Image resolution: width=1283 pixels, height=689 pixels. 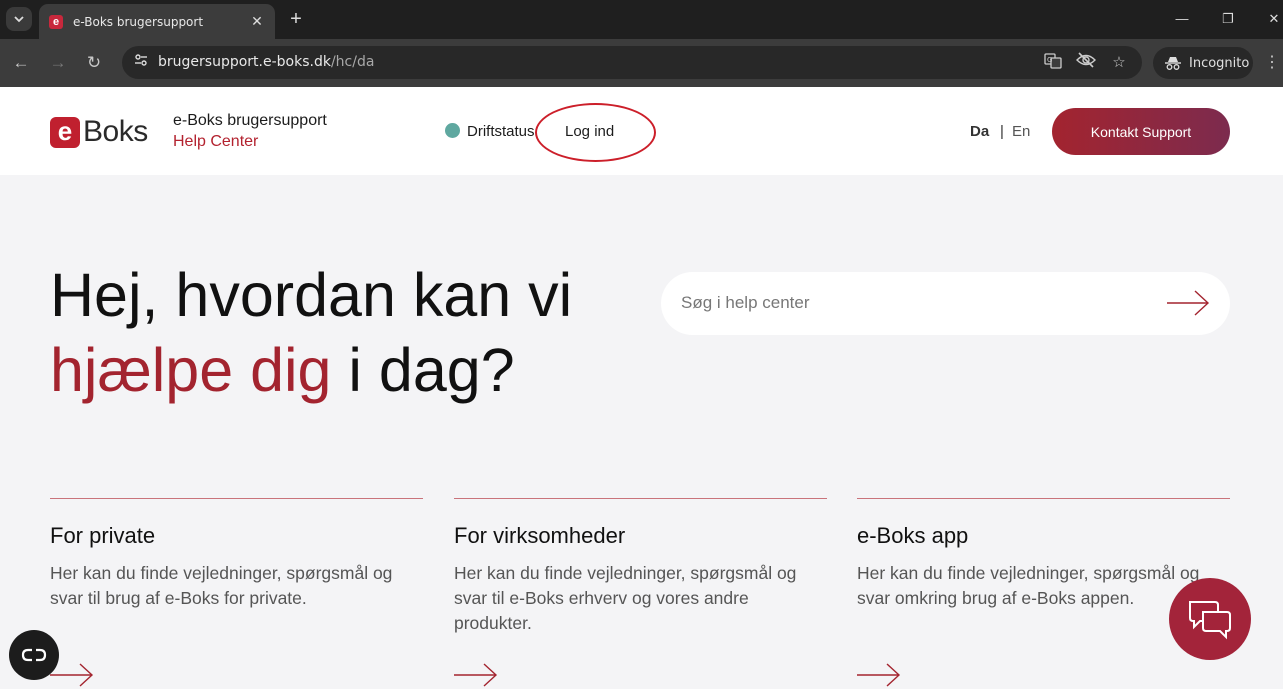 What do you see at coordinates (296, 19) in the screenshot?
I see `new-tab-button: +` at bounding box center [296, 19].